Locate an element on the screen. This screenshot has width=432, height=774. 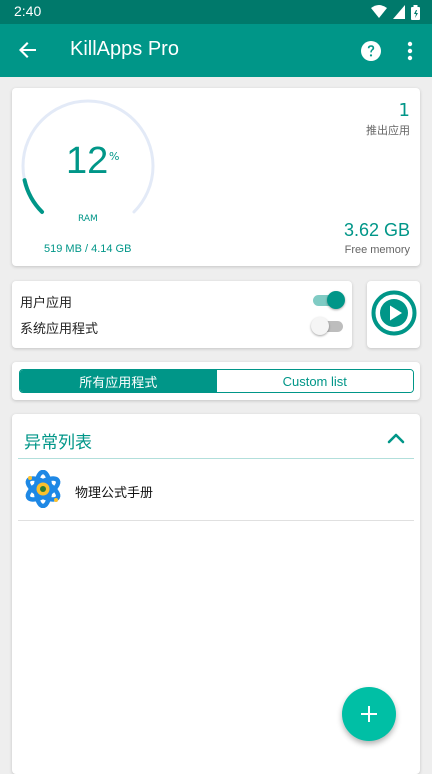
list-header: 异常列表 is located at coordinates (58, 443).